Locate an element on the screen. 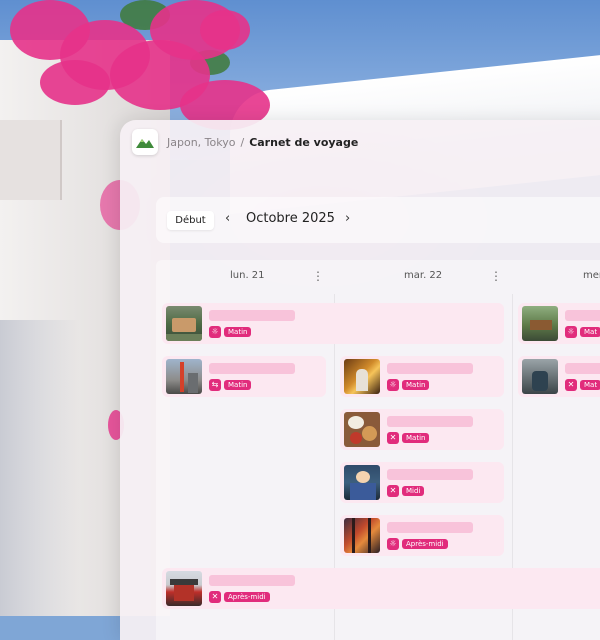 Image resolution: width=600 pixels, height=640 pixels. column-header-day-3: mer is located at coordinates (591, 275).